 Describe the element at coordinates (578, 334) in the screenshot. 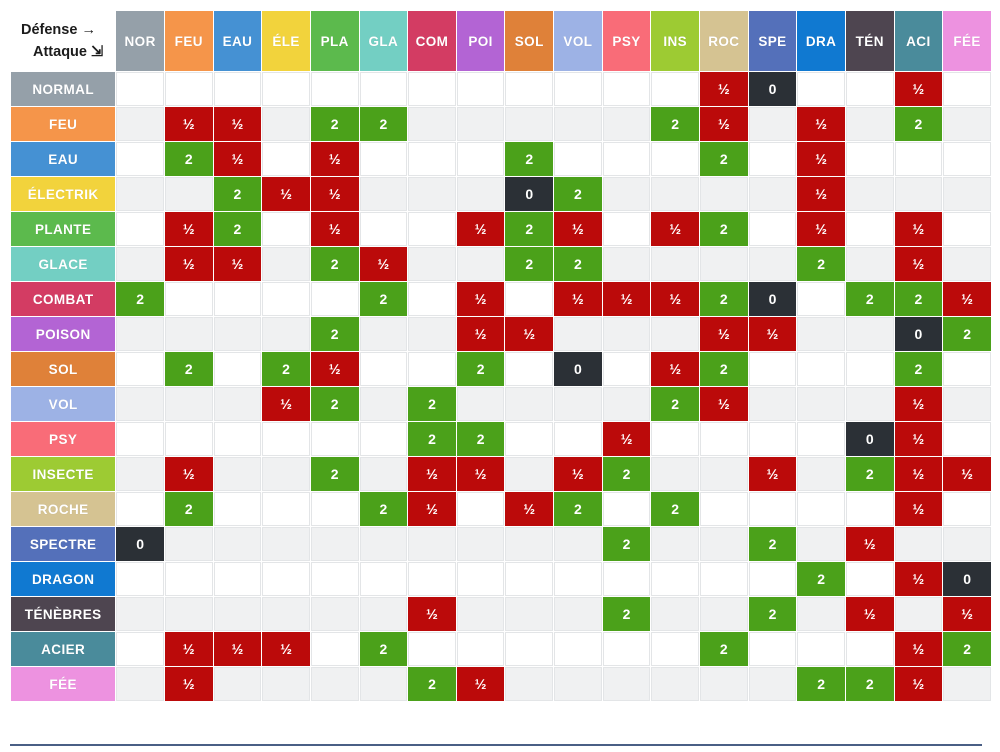

I see `effectiveness-cell-poison-vol` at that location.